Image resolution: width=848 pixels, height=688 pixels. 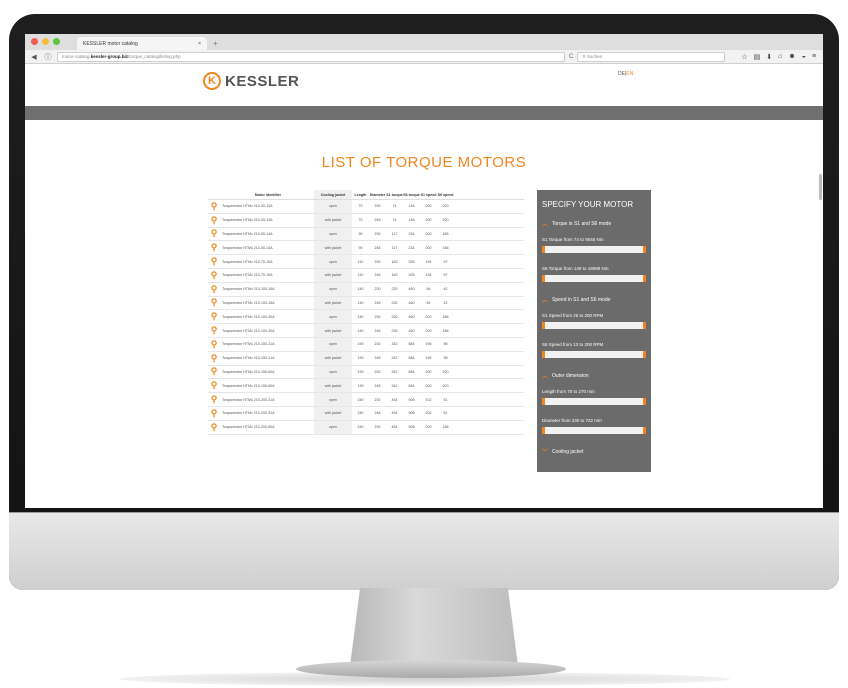 What do you see at coordinates (48, 57) in the screenshot?
I see `info-icon: ⓘ` at bounding box center [48, 57].